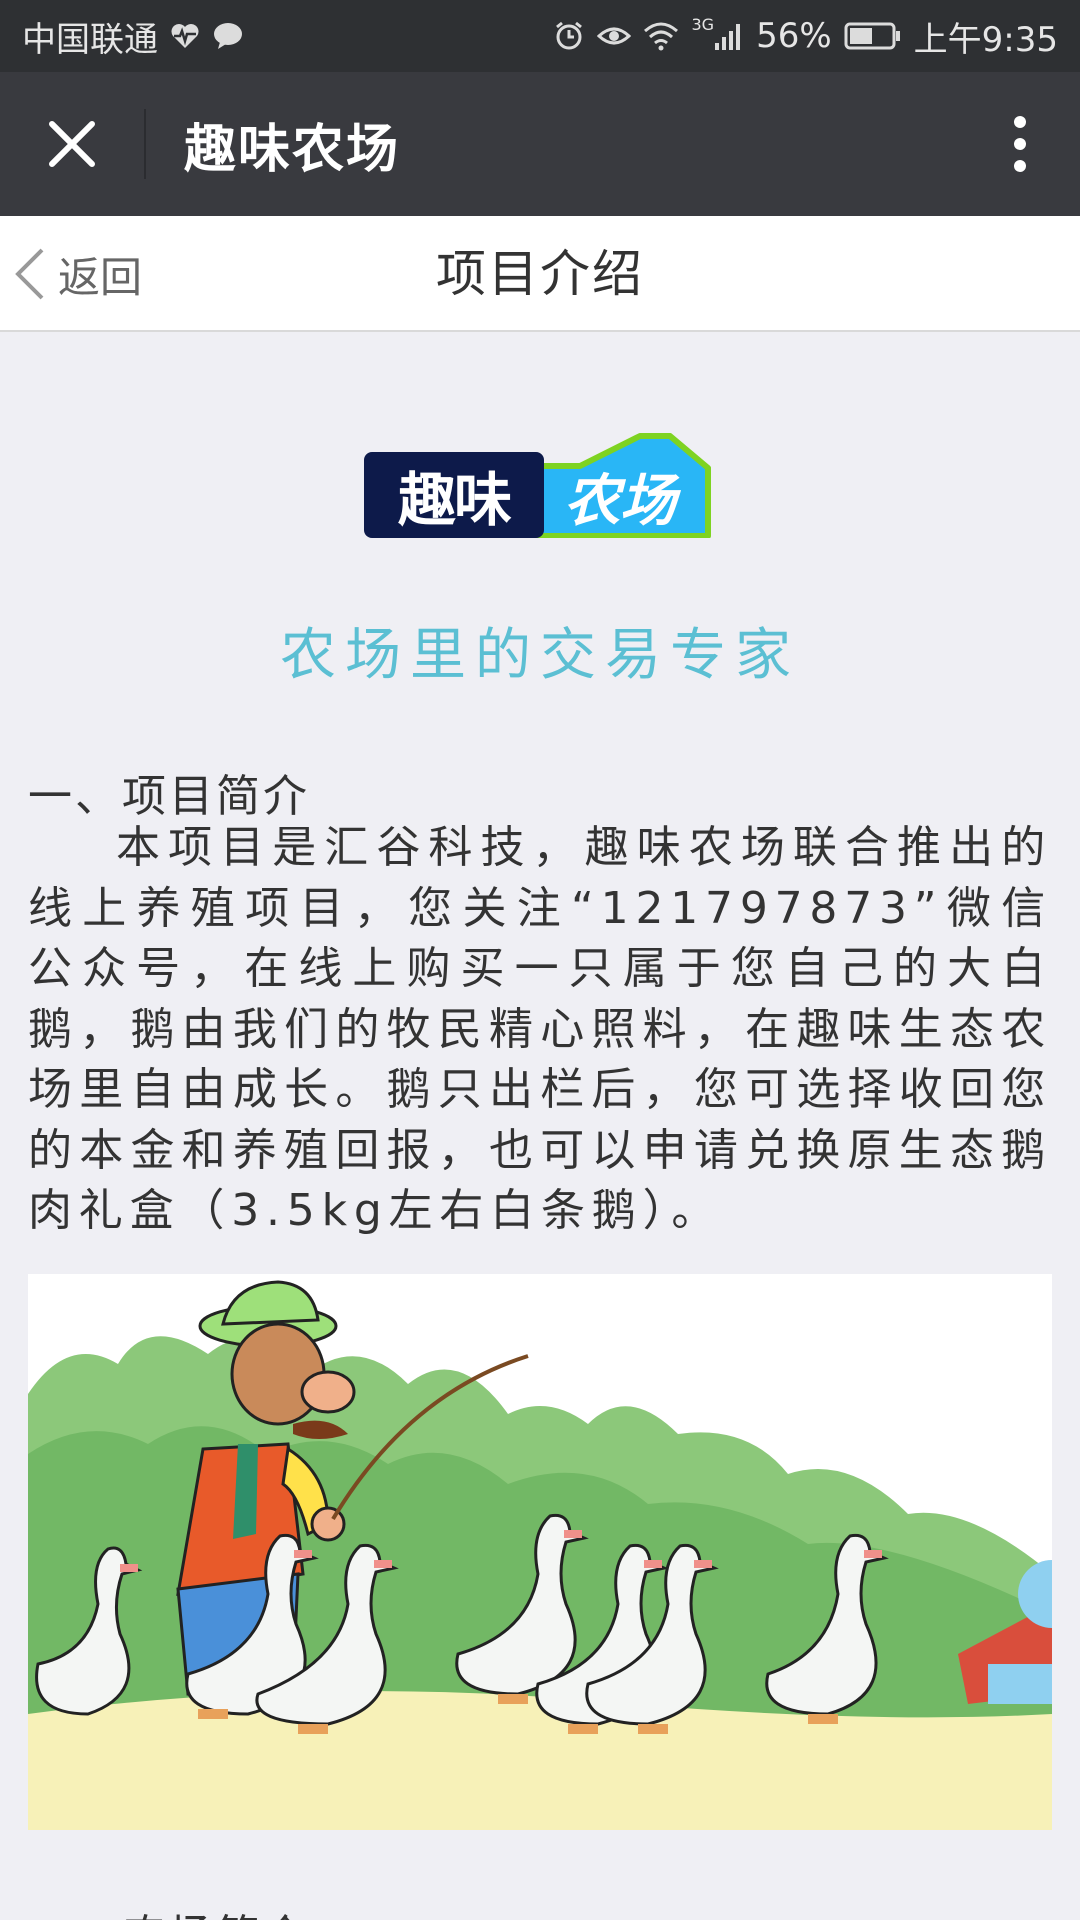 The image size is (1080, 1920). I want to click on slogan: 农场里的交易专家, so click(540, 655).